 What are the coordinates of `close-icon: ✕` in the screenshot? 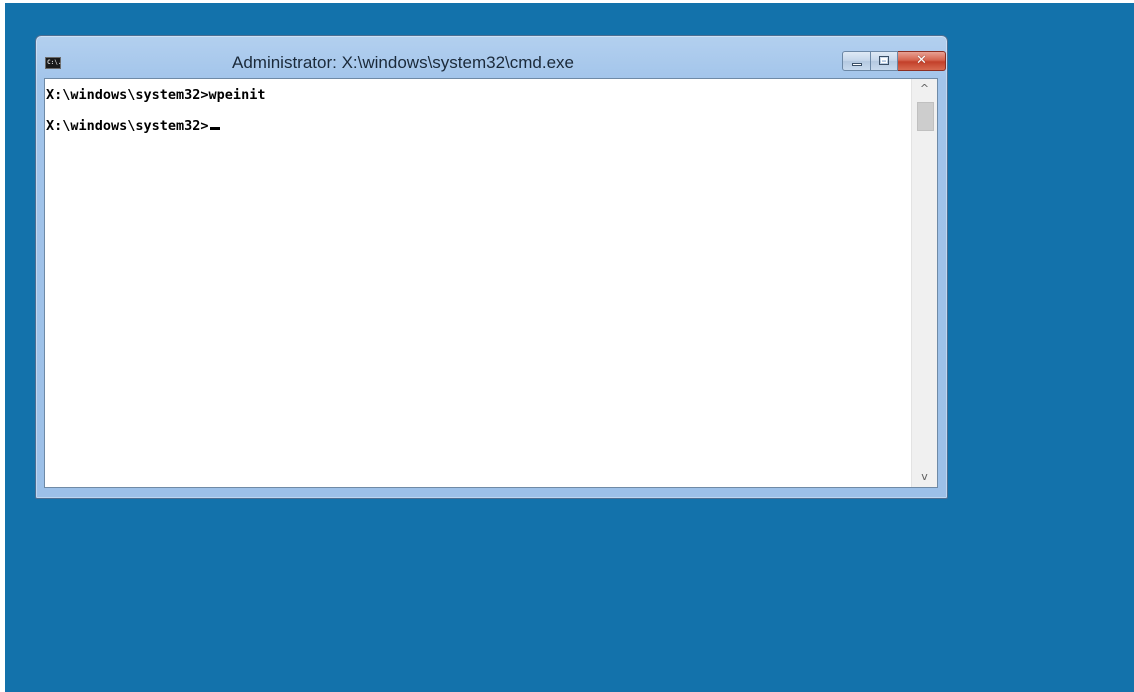 It's located at (921, 60).